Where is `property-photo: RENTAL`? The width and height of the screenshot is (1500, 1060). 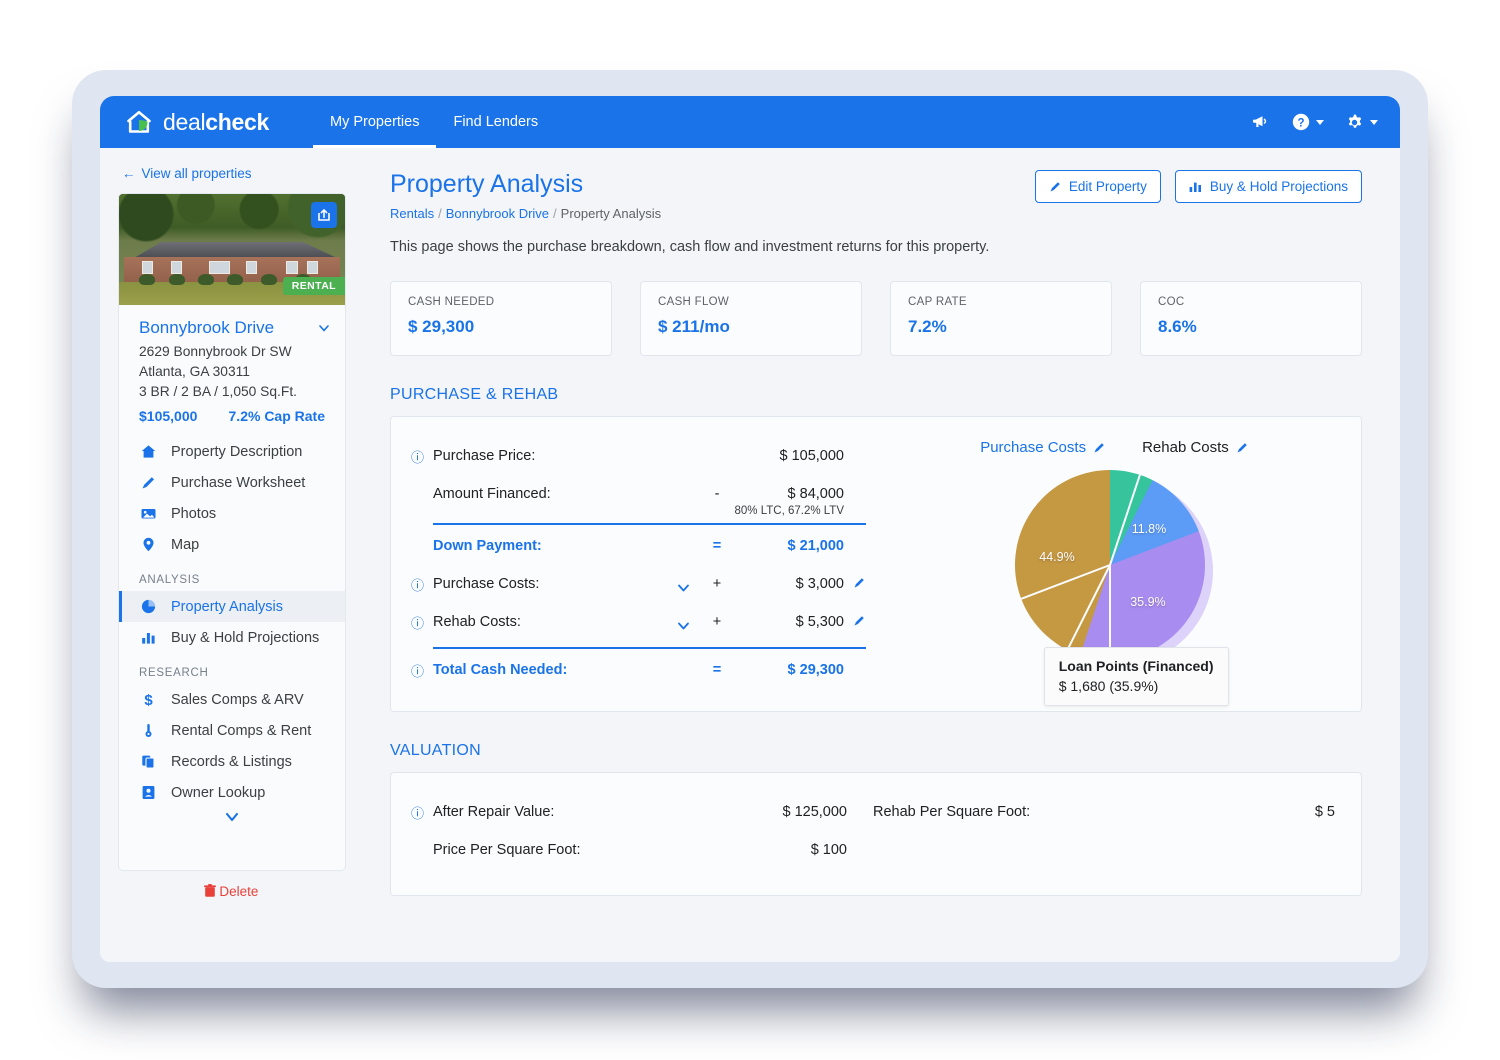 property-photo: RENTAL is located at coordinates (232, 249).